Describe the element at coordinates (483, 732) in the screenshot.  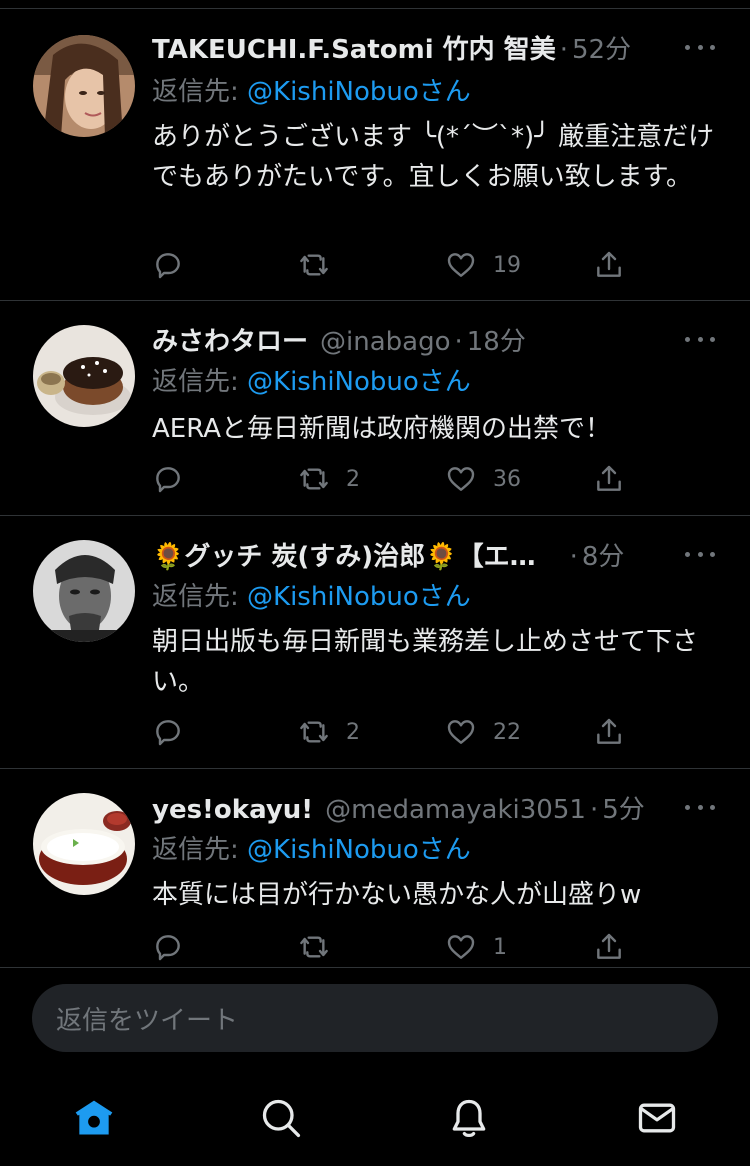
I see `like-button: 22` at that location.